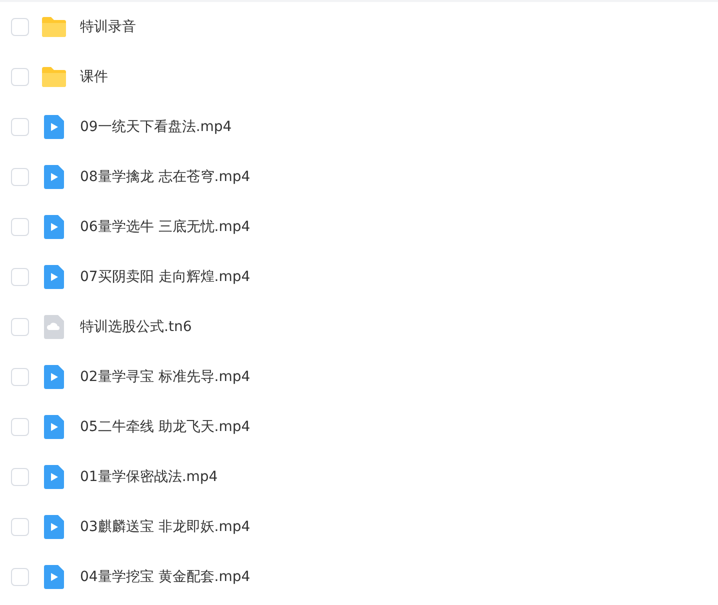 The image size is (718, 605). What do you see at coordinates (108, 27) in the screenshot?
I see `file-name: 特训录音` at bounding box center [108, 27].